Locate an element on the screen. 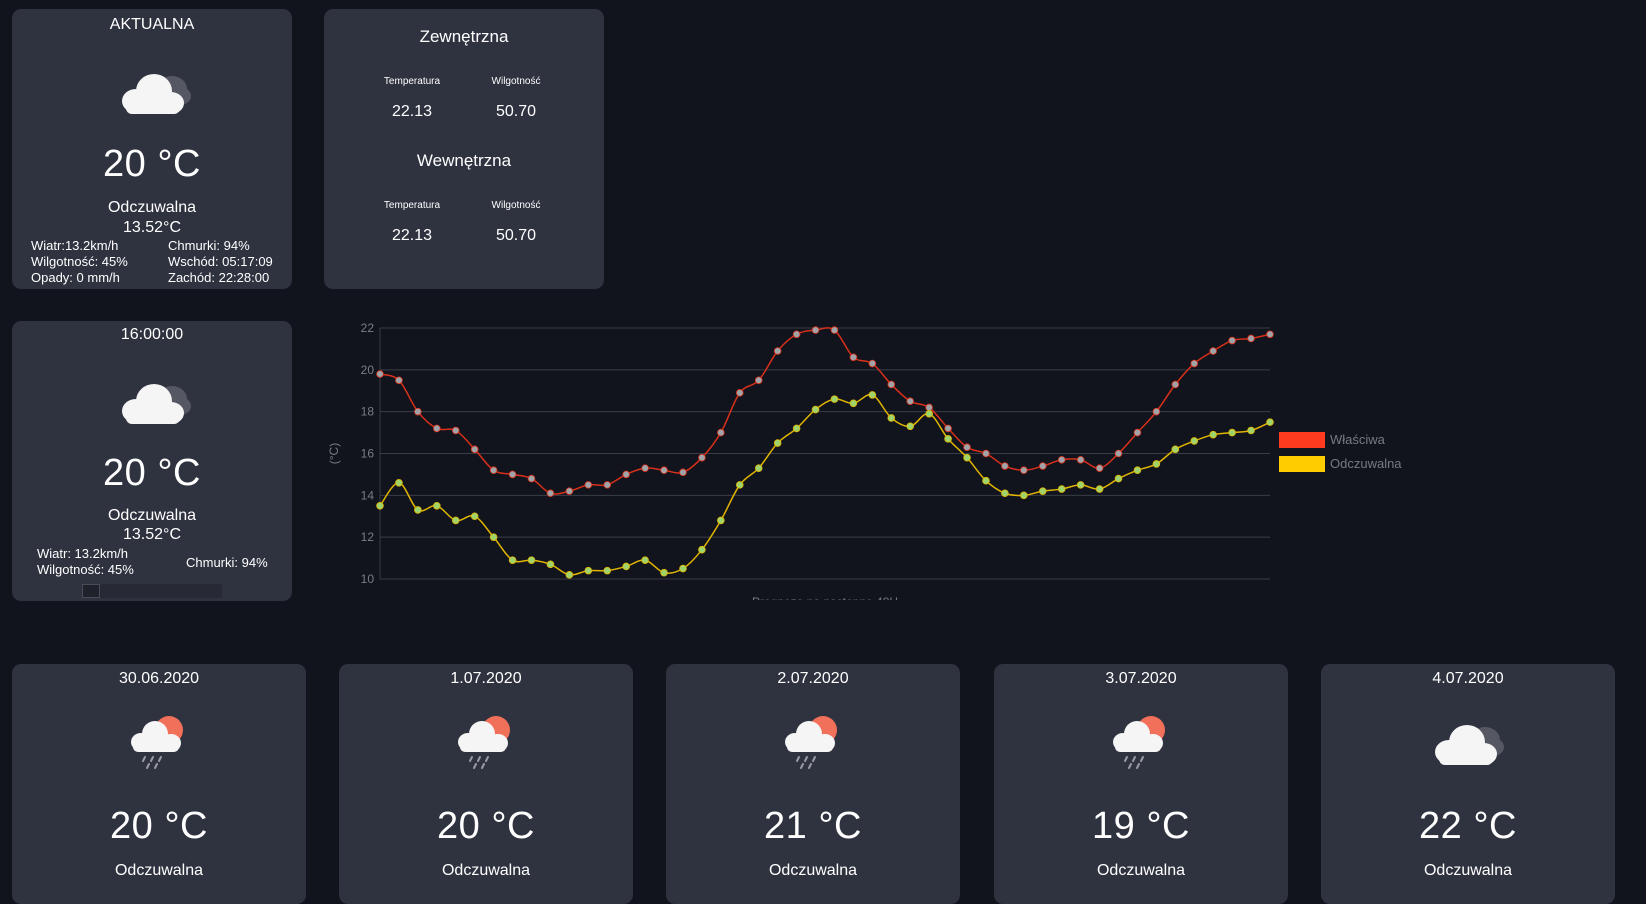  inside-temp-label: Temperatura is located at coordinates (412, 205).